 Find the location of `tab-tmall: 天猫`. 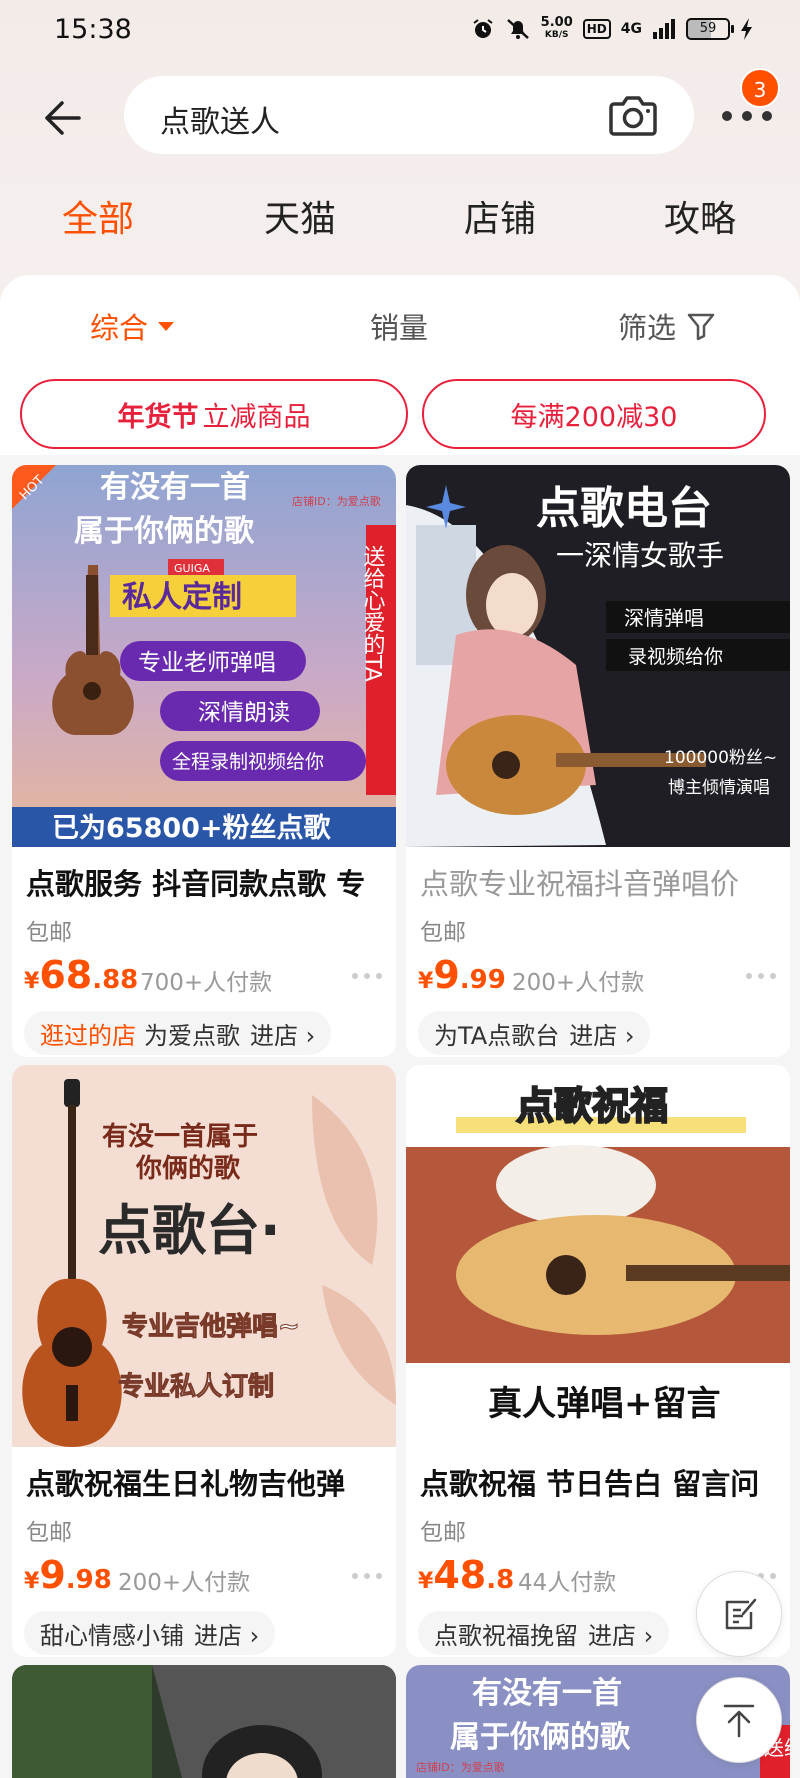

tab-tmall: 天猫 is located at coordinates (300, 216).